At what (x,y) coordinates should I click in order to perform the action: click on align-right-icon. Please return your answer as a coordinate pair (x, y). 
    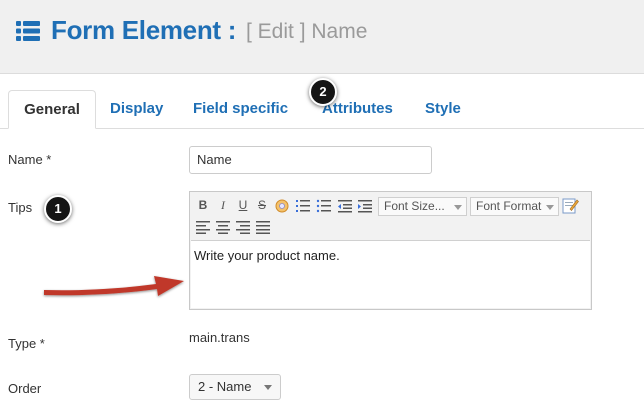
    Looking at the image, I should click on (243, 227).